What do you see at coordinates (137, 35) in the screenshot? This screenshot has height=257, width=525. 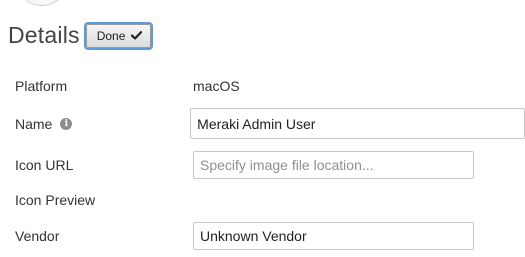 I see `check-icon` at bounding box center [137, 35].